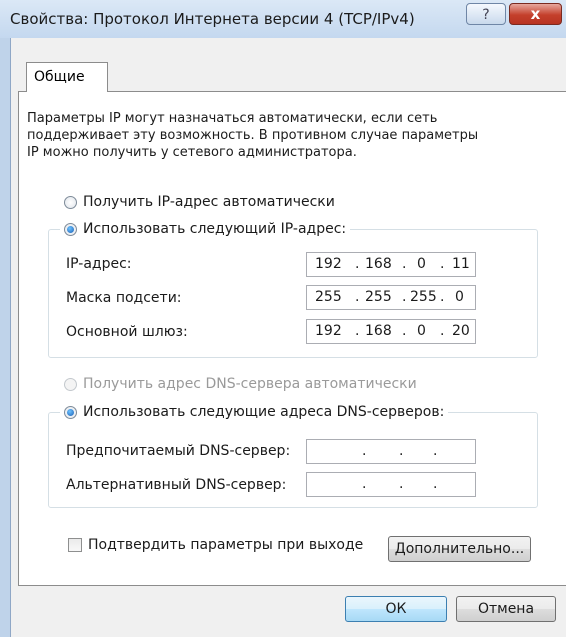 This screenshot has width=566, height=637. I want to click on validate-on-exit-label: Подтвердить параметры при выходе, so click(226, 545).